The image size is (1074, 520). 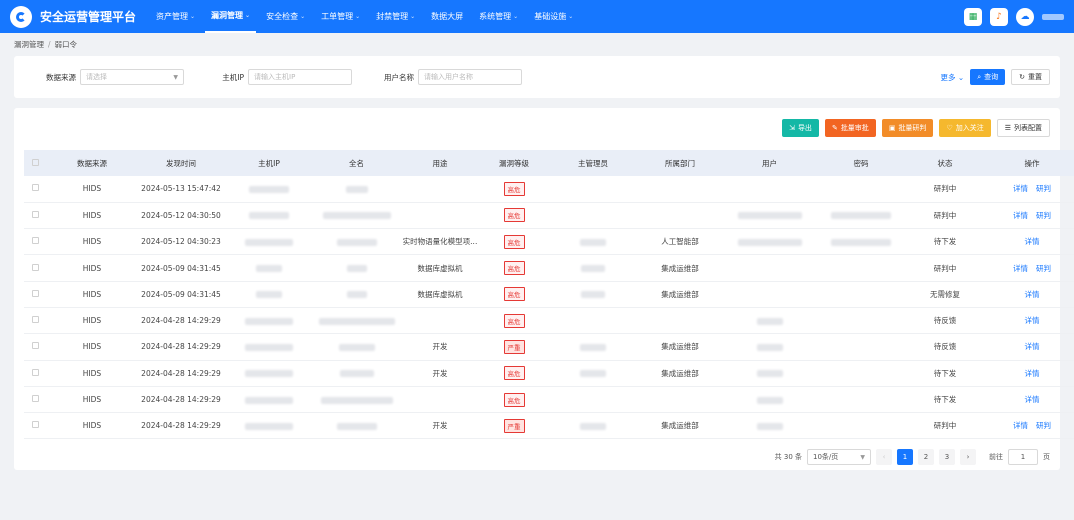 I want to click on host-ip-input: 请输入主机IP, so click(x=300, y=77).